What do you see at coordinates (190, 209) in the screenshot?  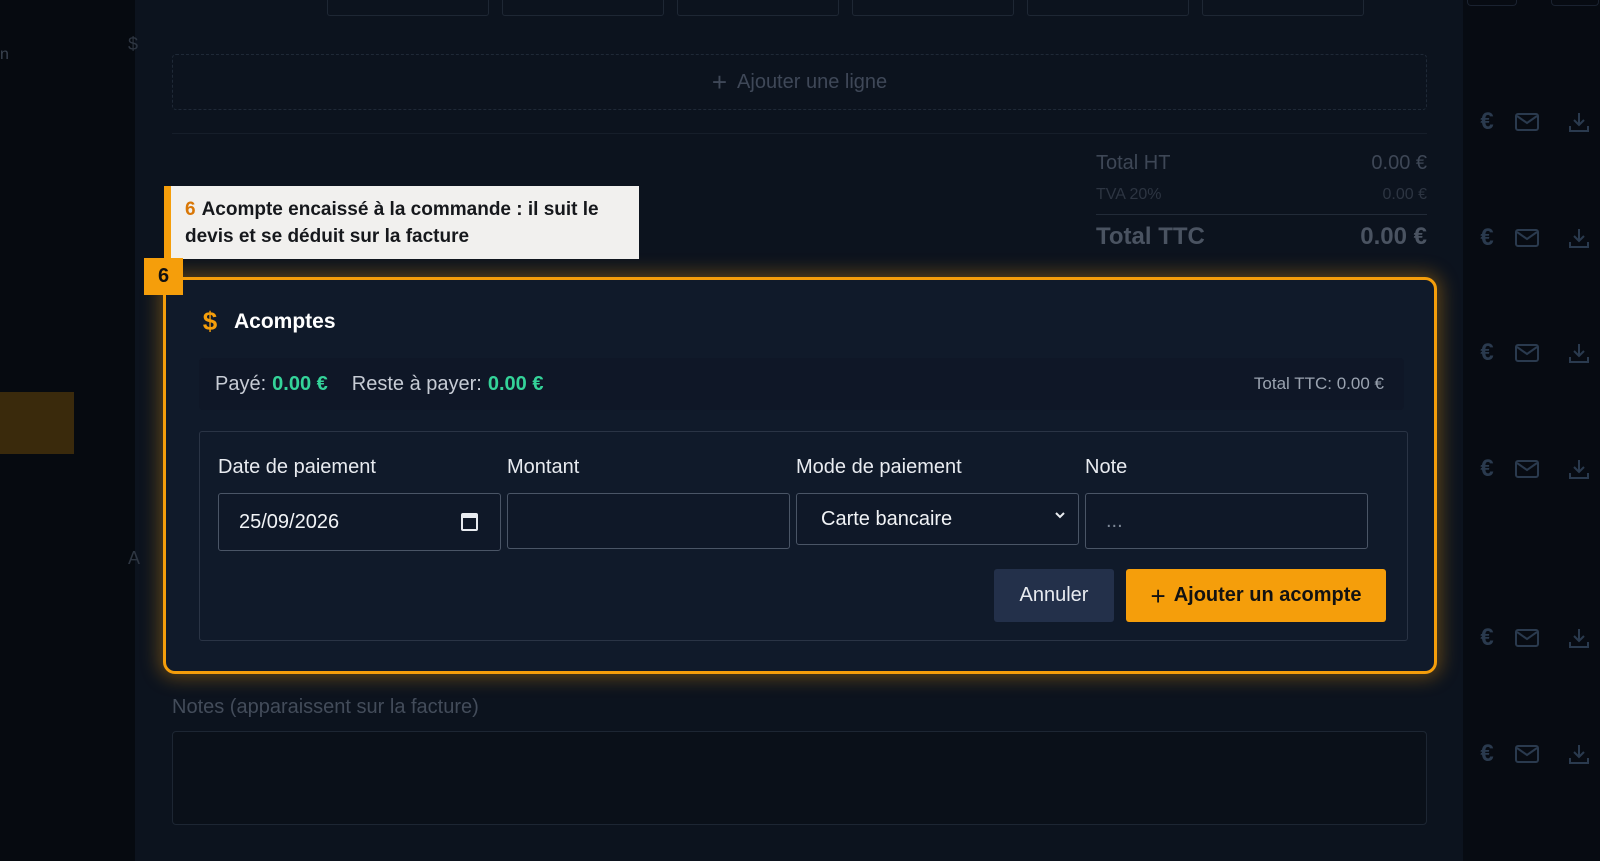 I see `tooltip-step-number: 6` at bounding box center [190, 209].